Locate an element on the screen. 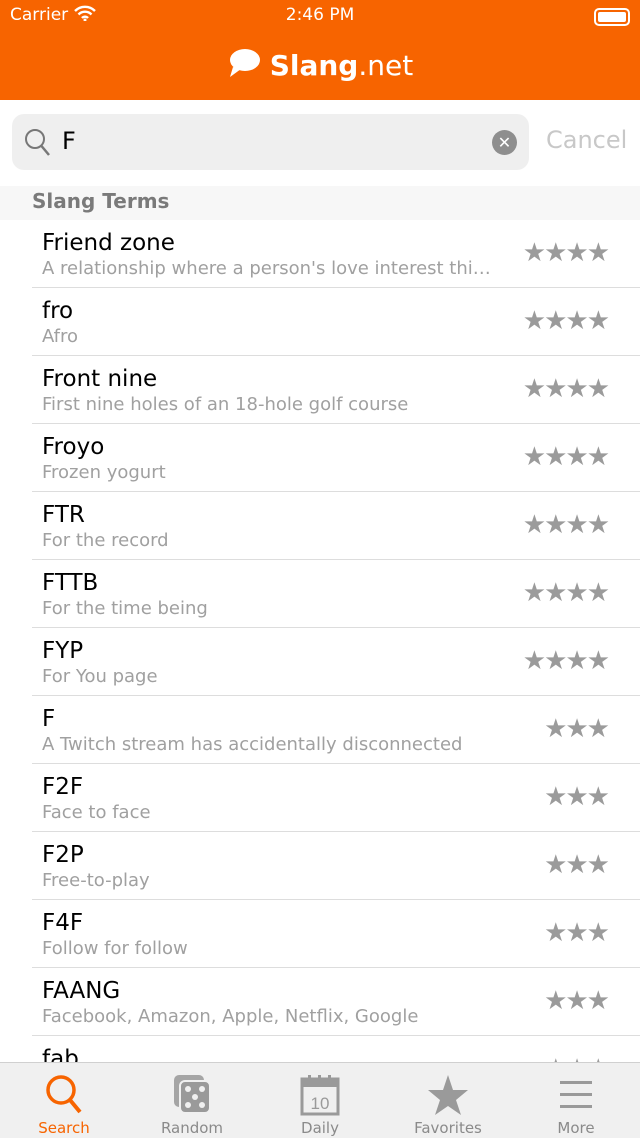 This screenshot has width=640, height=1138. term: FAANG is located at coordinates (81, 991).